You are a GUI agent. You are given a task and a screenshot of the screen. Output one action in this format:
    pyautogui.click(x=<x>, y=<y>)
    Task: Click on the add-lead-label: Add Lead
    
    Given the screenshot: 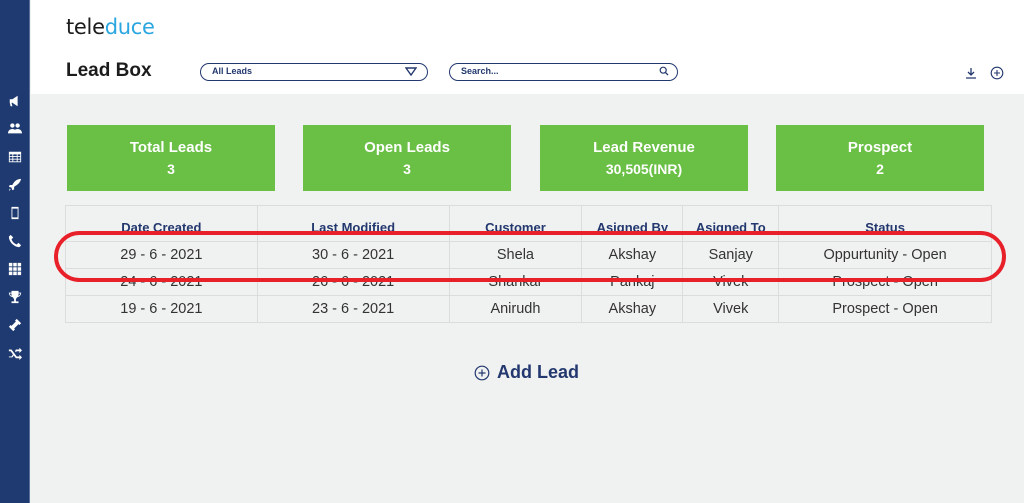 What is the action you would take?
    pyautogui.click(x=538, y=372)
    